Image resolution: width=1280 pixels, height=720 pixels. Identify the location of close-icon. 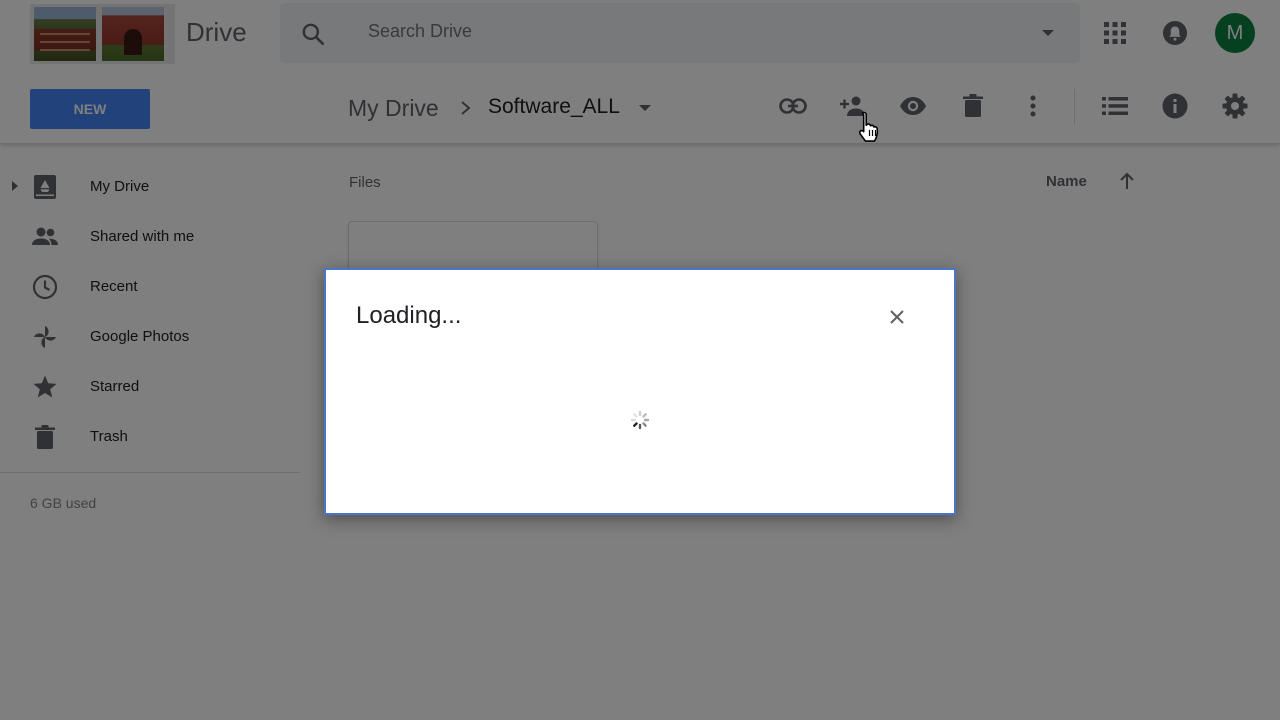
(897, 317).